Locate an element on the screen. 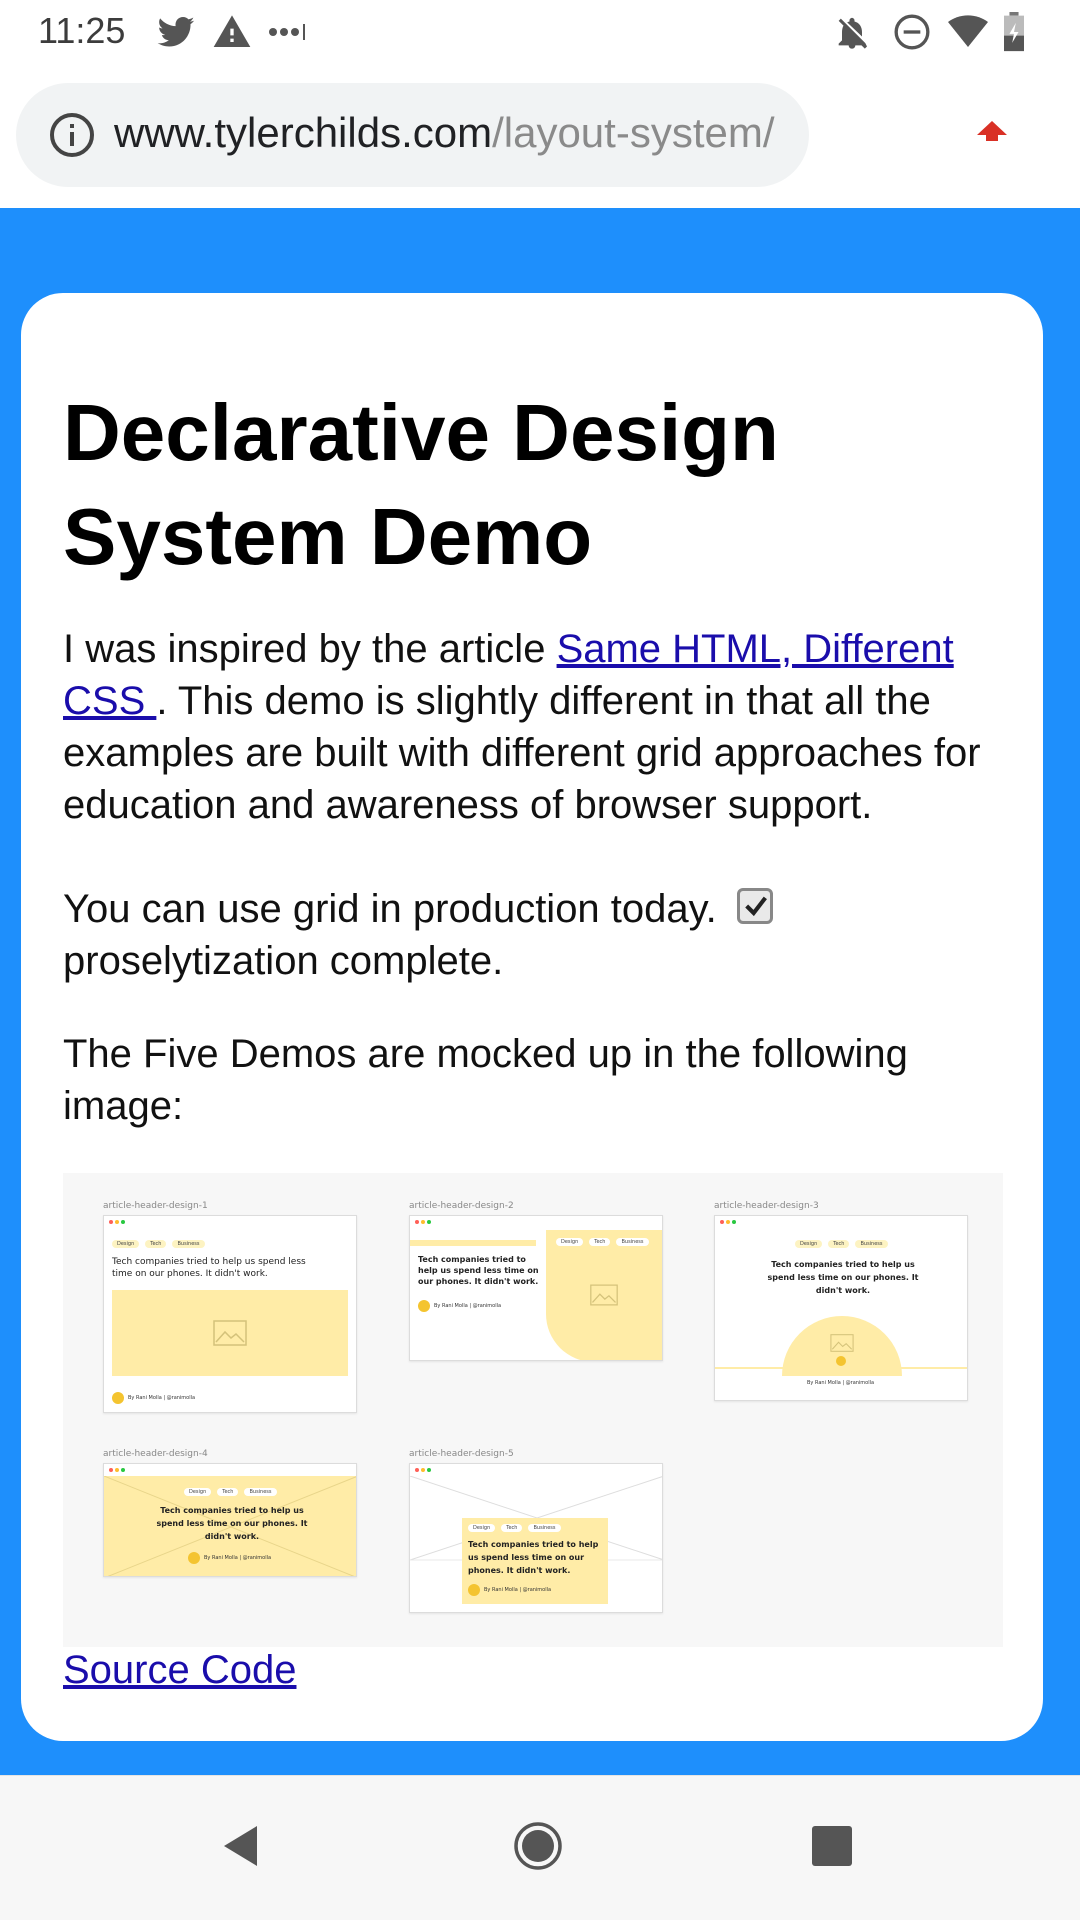  battery-icon is located at coordinates (1014, 32).